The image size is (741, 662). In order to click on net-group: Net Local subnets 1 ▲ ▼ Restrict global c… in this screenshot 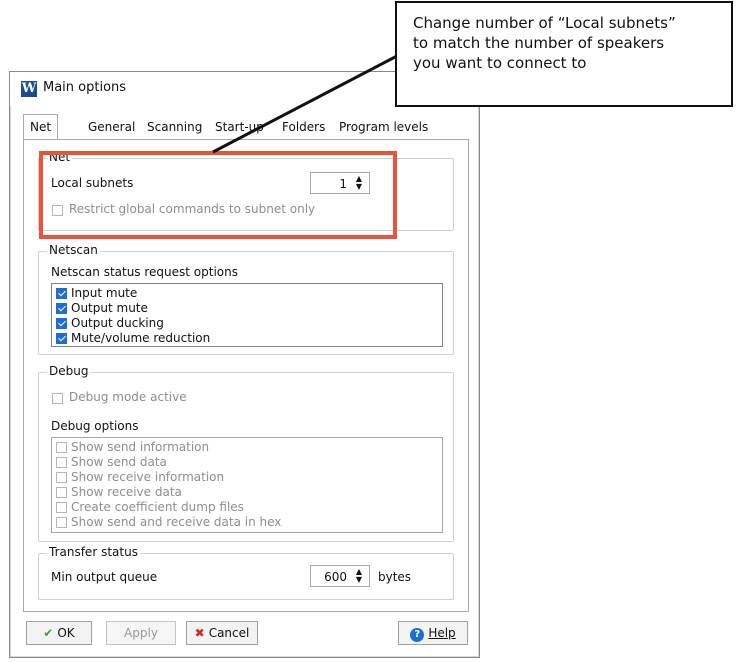, I will do `click(246, 190)`.